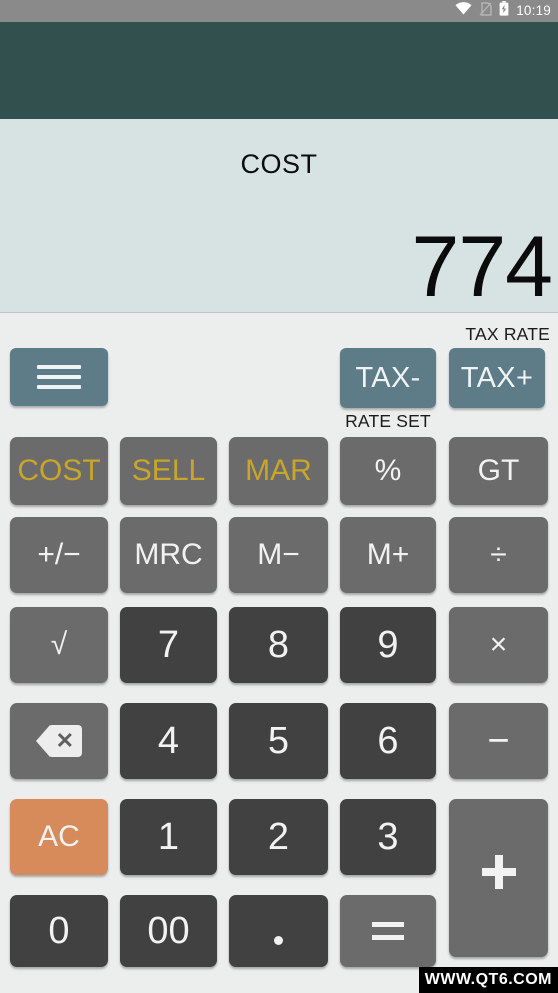 This screenshot has height=993, width=558. I want to click on key-cost: COST, so click(59, 471).